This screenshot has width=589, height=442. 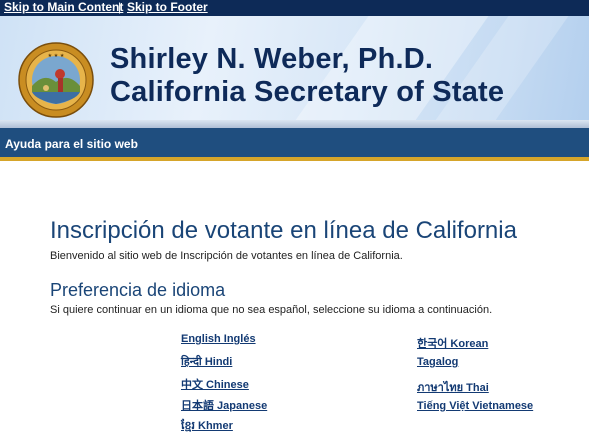 What do you see at coordinates (218, 339) in the screenshot?
I see `language-link-english: English Inglés` at bounding box center [218, 339].